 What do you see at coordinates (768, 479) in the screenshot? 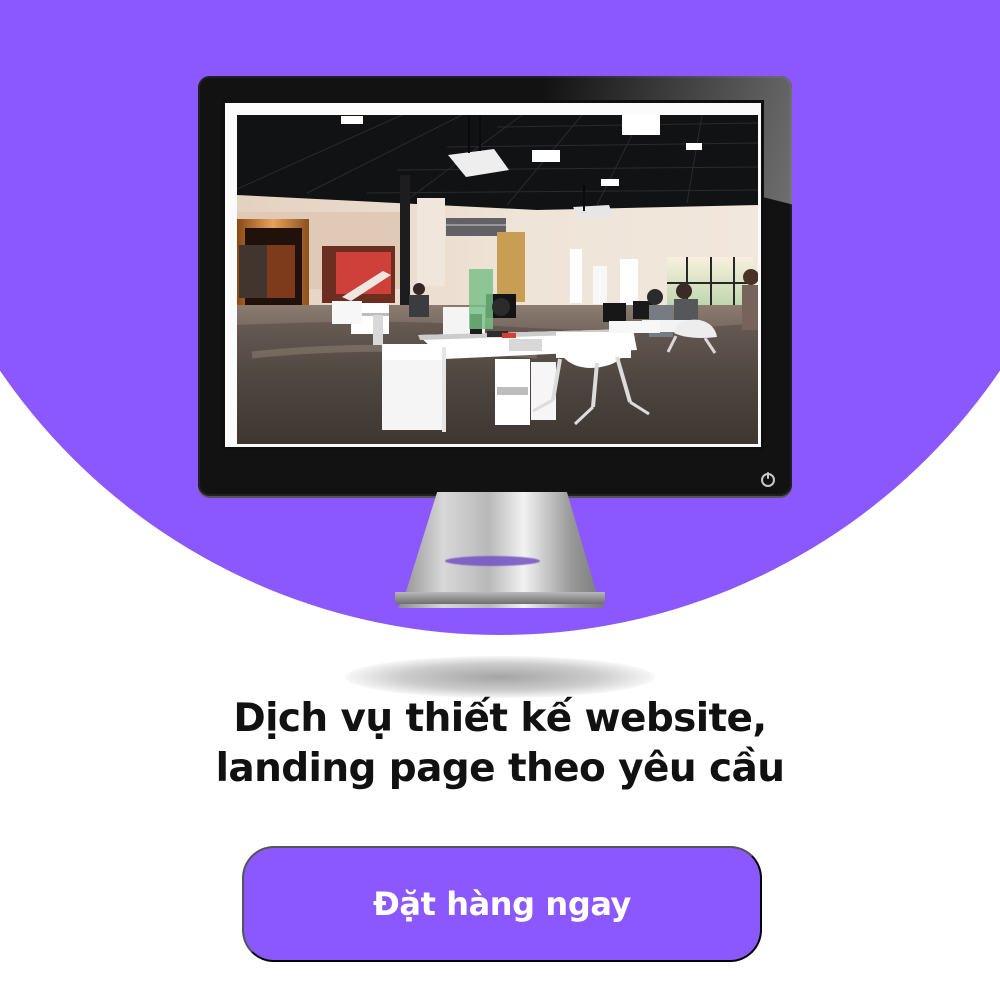
I see `power-icon` at bounding box center [768, 479].